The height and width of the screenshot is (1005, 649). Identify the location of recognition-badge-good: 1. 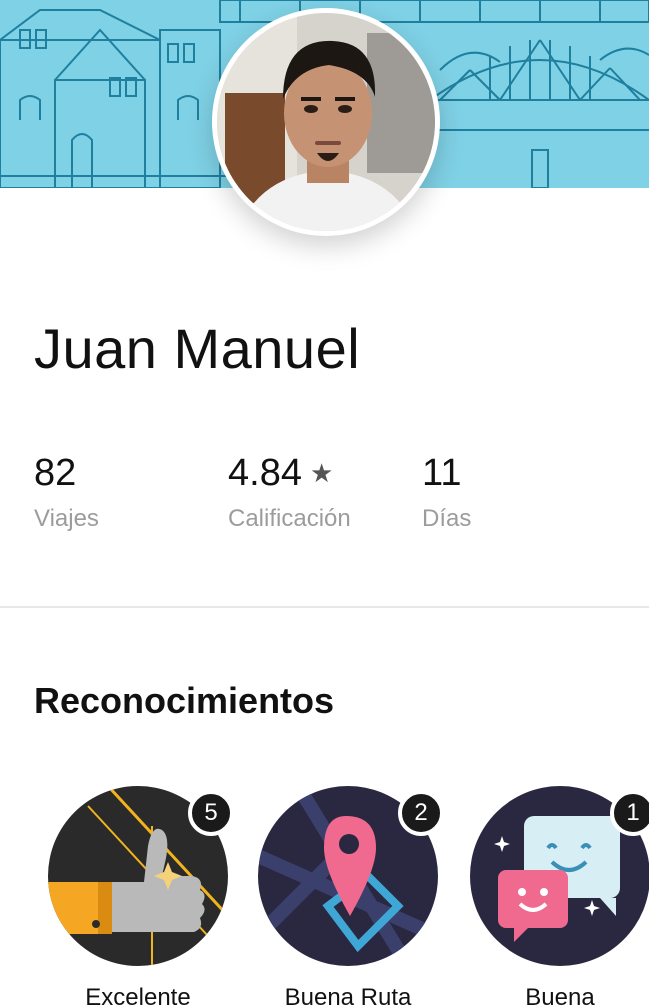
(559, 876).